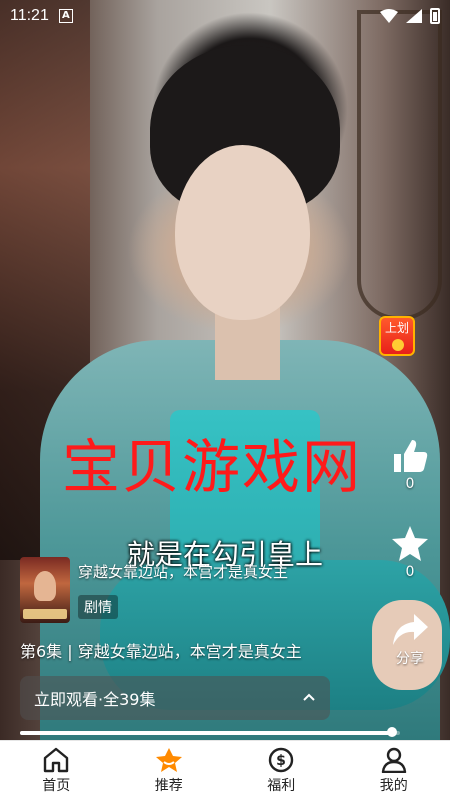  I want to click on battery-icon, so click(435, 16).